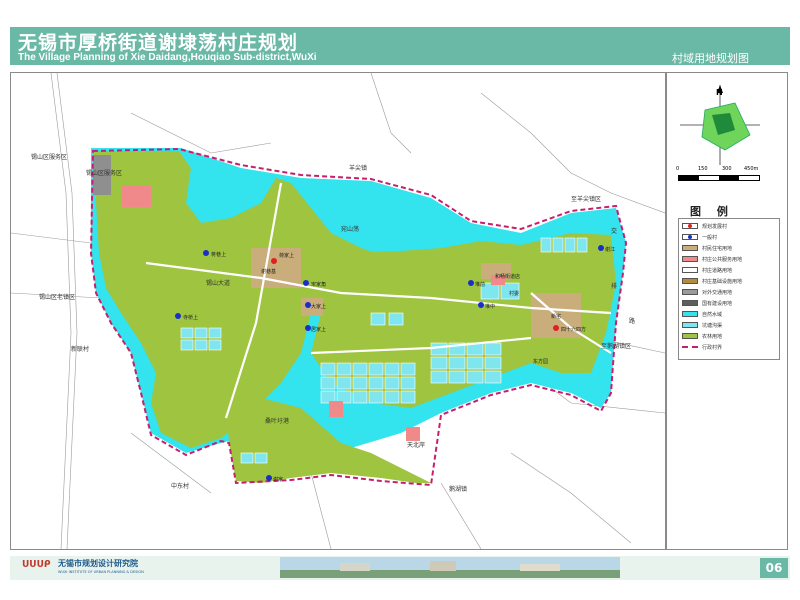 This screenshot has width=800, height=600. Describe the element at coordinates (712, 211) in the screenshot. I see `legend-title: 图 例` at that location.